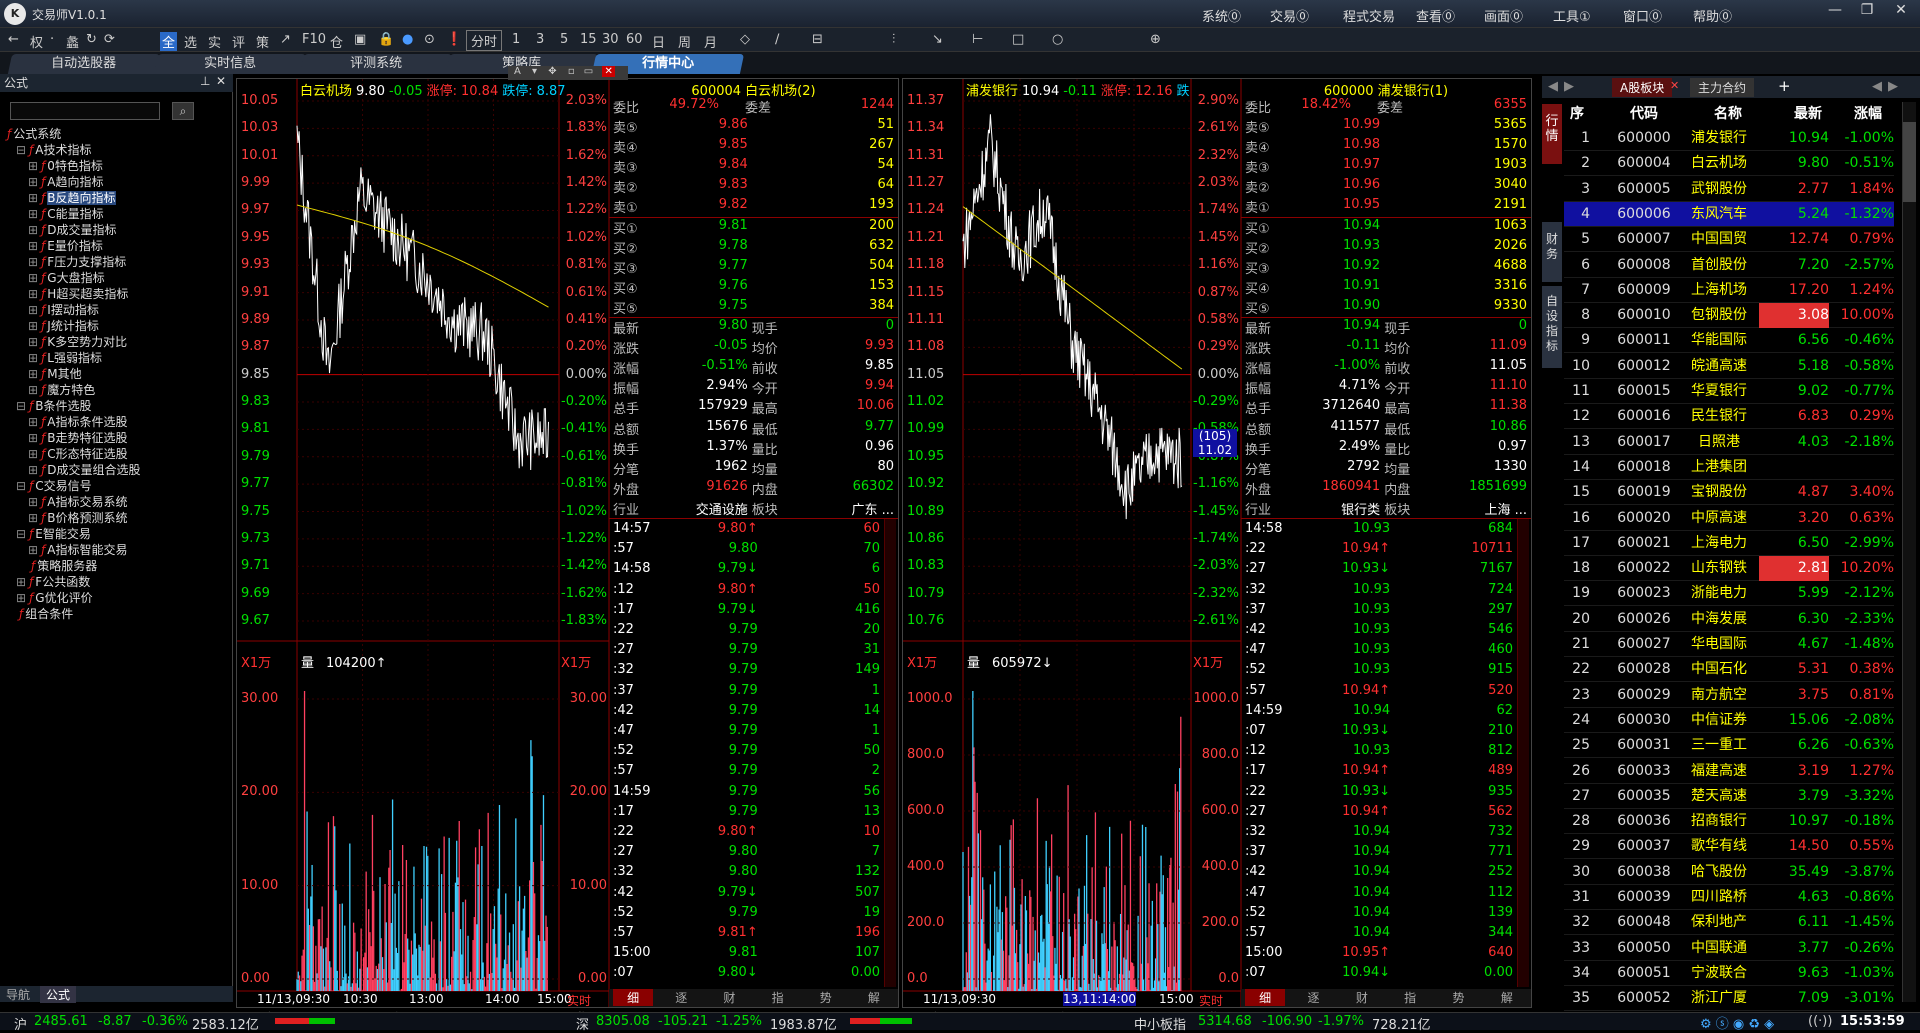 The width and height of the screenshot is (1920, 1033). I want to click on menu-screen: 画面⓪, so click(1503, 15).